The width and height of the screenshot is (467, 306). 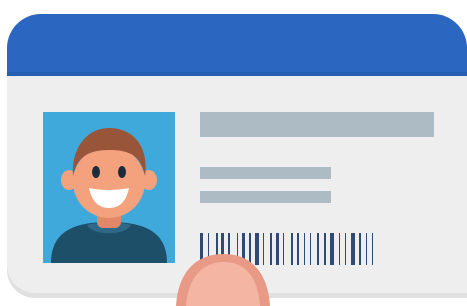 I want to click on name-placeholder-line, so click(x=317, y=124).